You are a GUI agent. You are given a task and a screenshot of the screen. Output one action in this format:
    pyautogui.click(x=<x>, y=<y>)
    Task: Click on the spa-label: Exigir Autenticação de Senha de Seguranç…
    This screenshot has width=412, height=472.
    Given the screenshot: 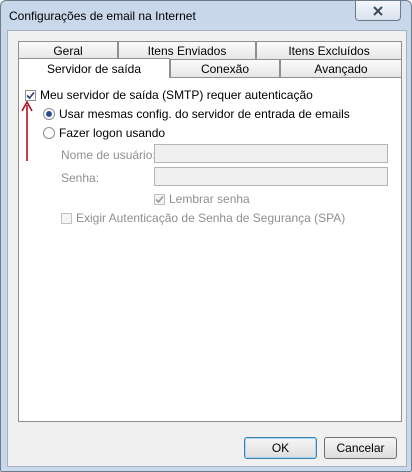 What is the action you would take?
    pyautogui.click(x=211, y=218)
    